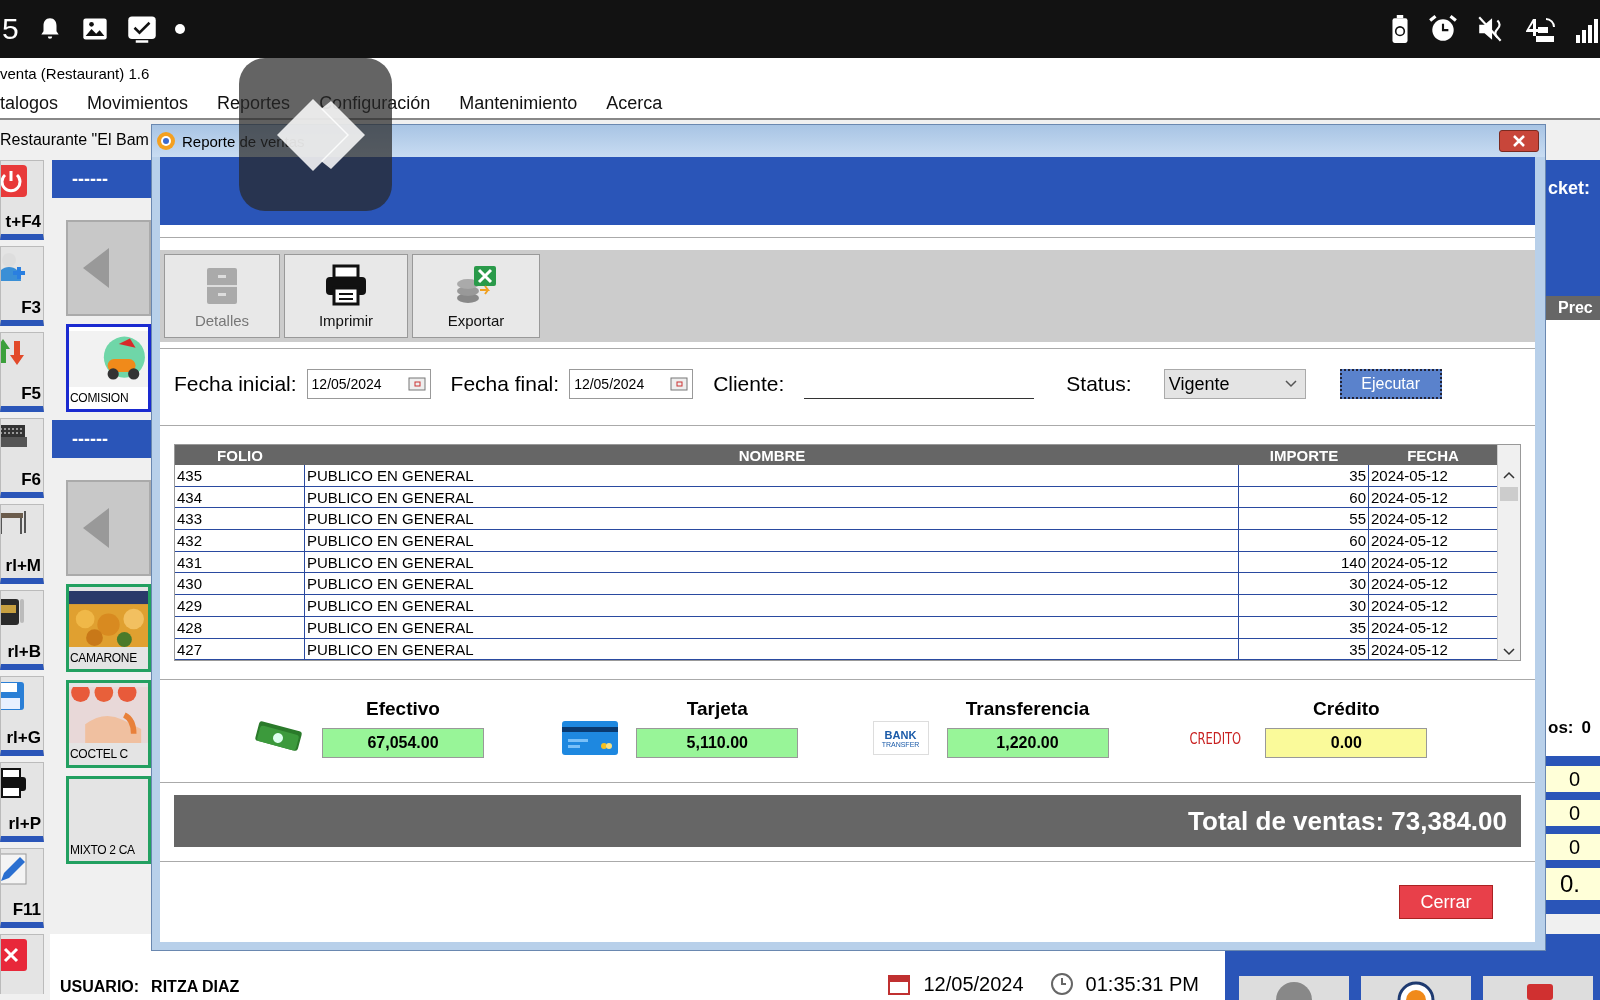  Describe the element at coordinates (22, 802) in the screenshot. I see `shortcut-button: rl+P` at that location.